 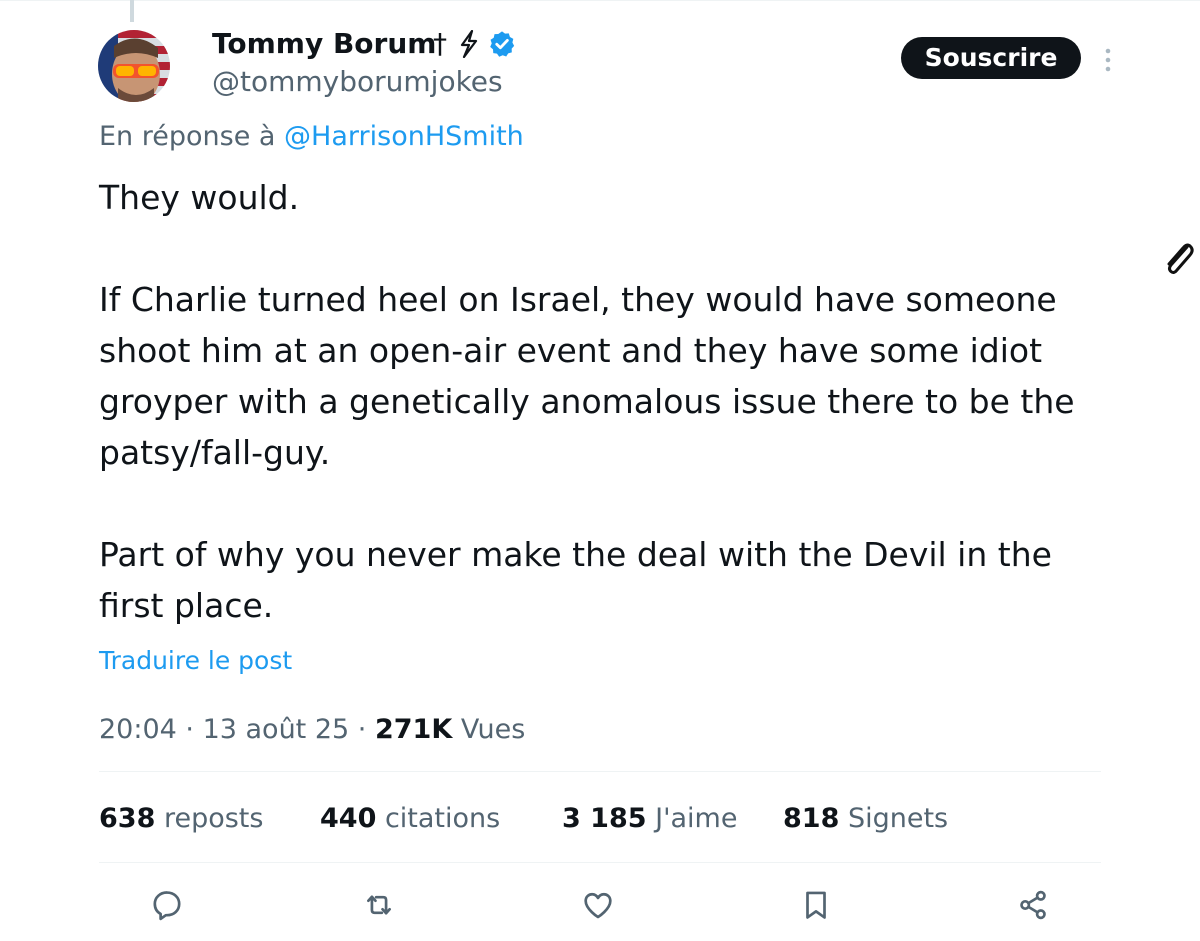 I want to click on stat-label: Signets, so click(x=894, y=818).